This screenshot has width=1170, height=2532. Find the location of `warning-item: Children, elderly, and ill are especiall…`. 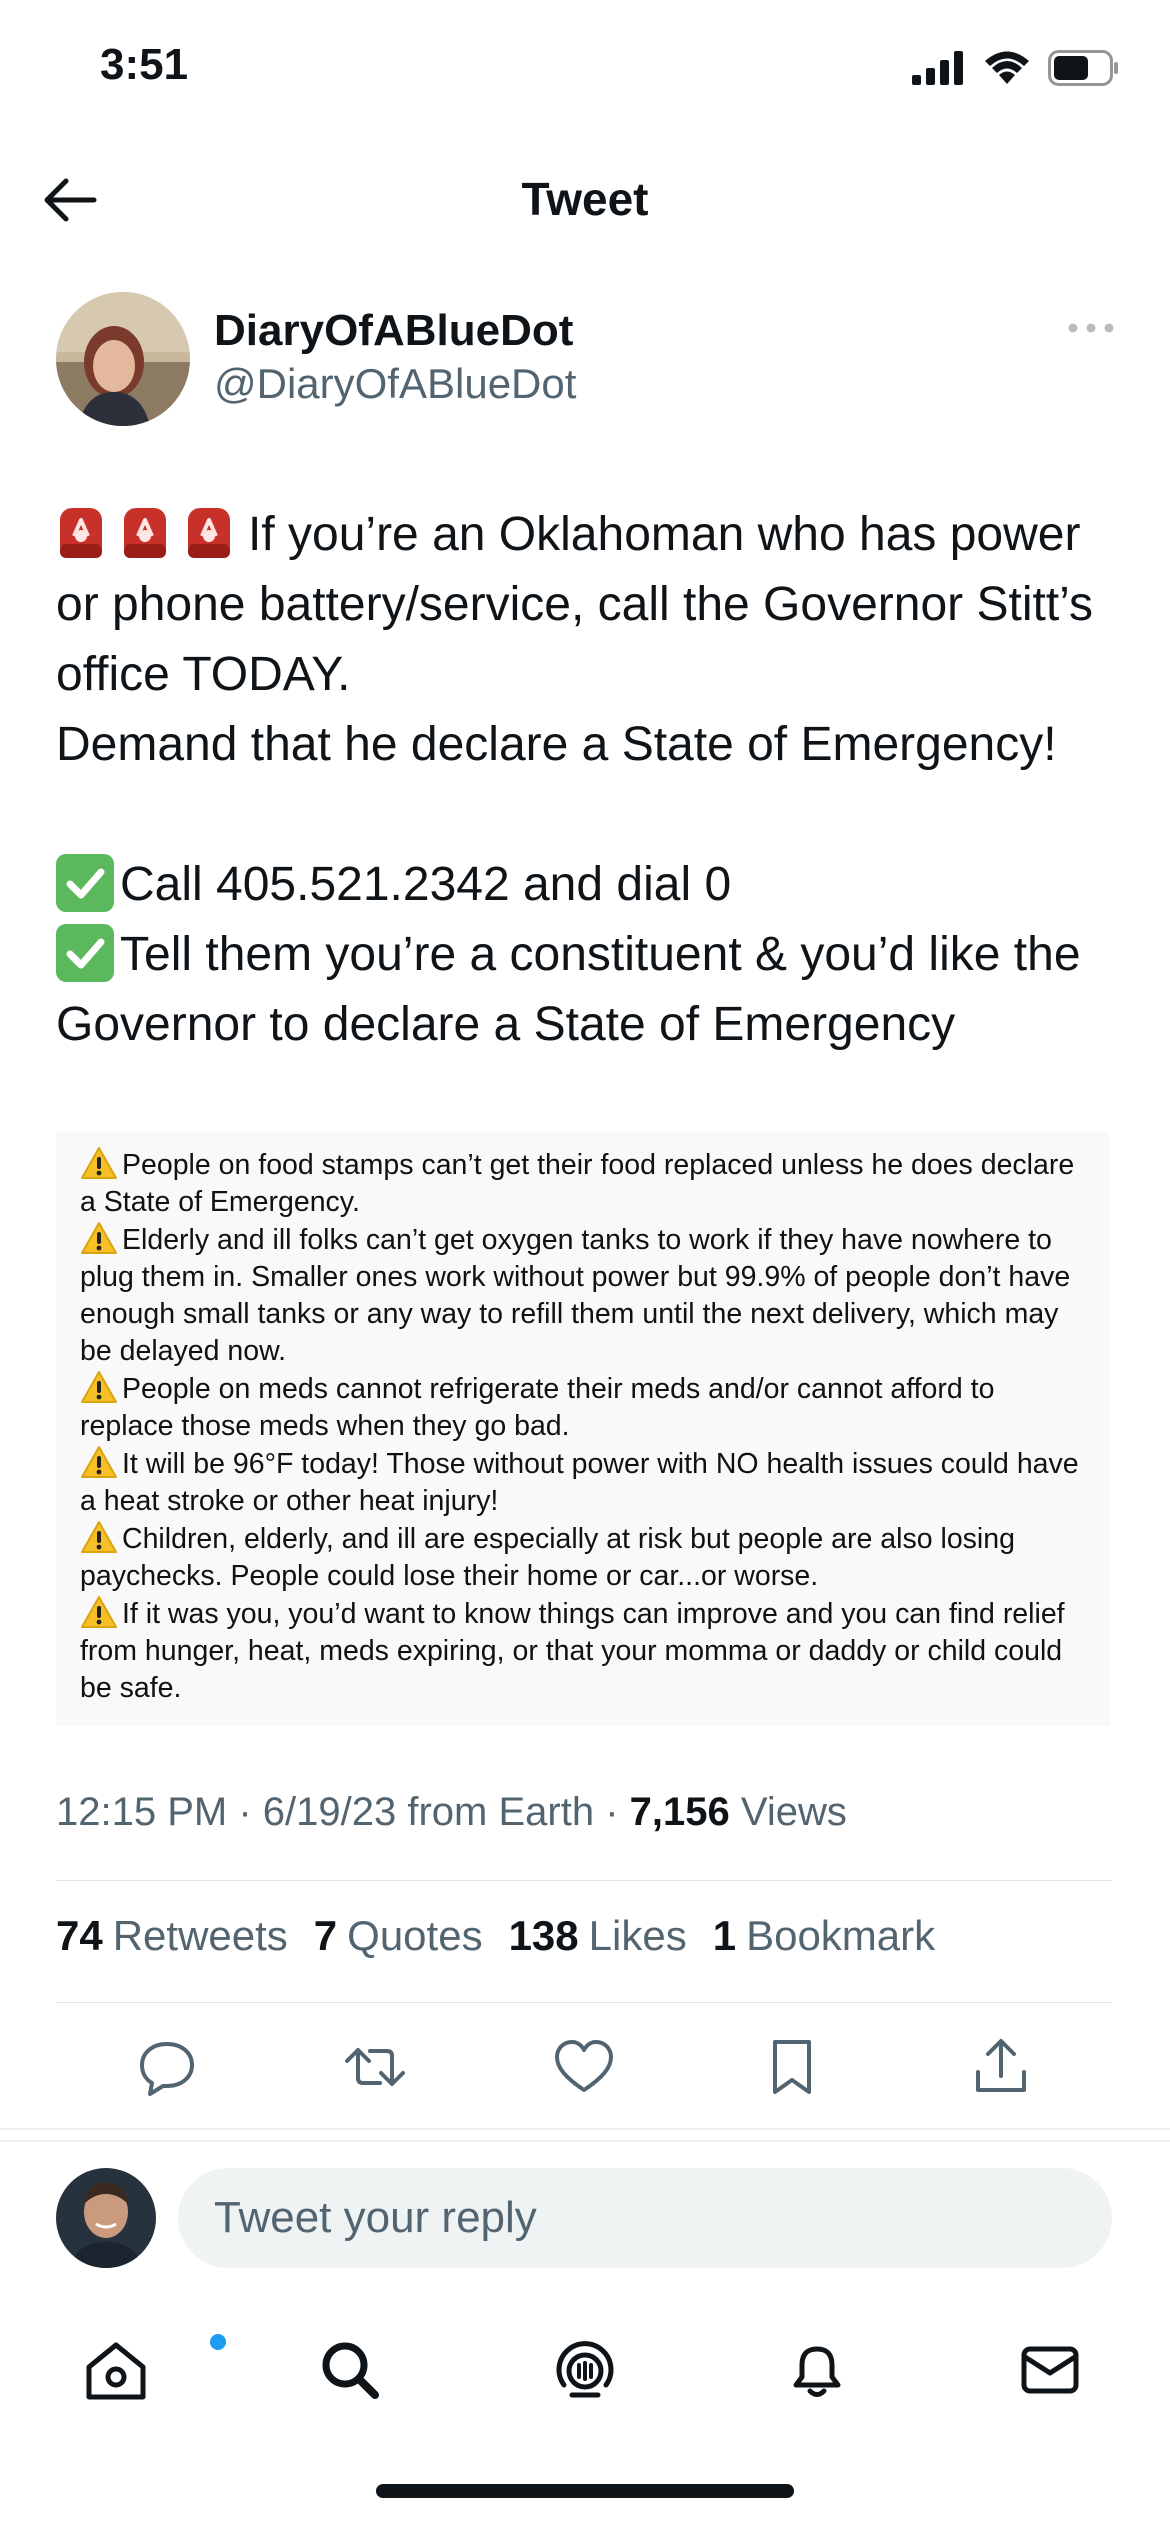

warning-item: Children, elderly, and ill are especiall… is located at coordinates (585, 1557).